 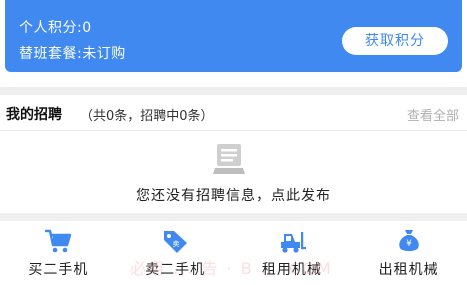 I want to click on recruit-section-header: 我的招聘 （共0条，招聘中0条） 查看全部, so click(x=233, y=113).